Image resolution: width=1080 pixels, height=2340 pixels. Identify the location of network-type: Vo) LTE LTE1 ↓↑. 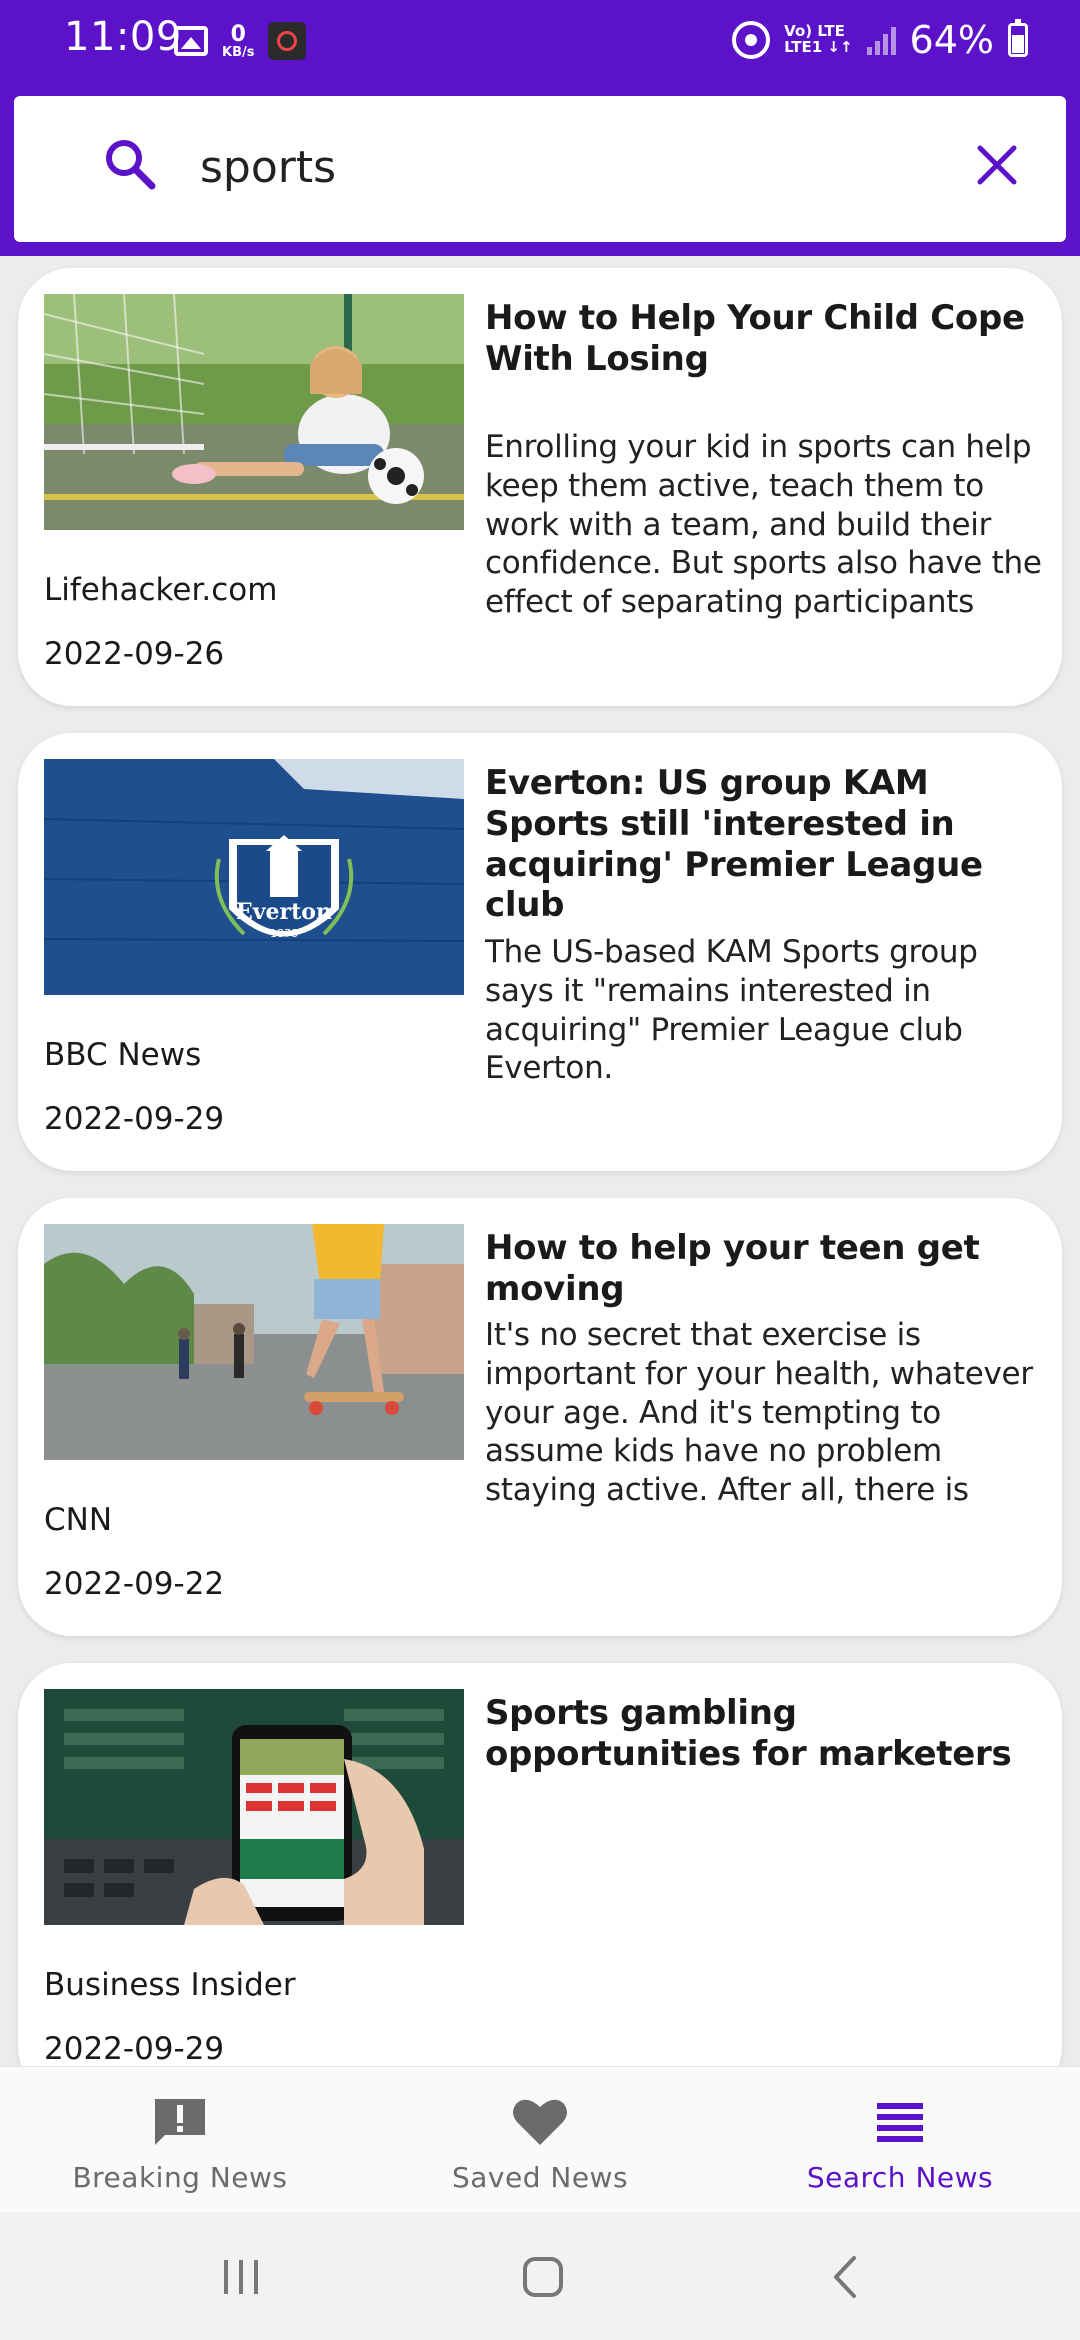
(818, 39).